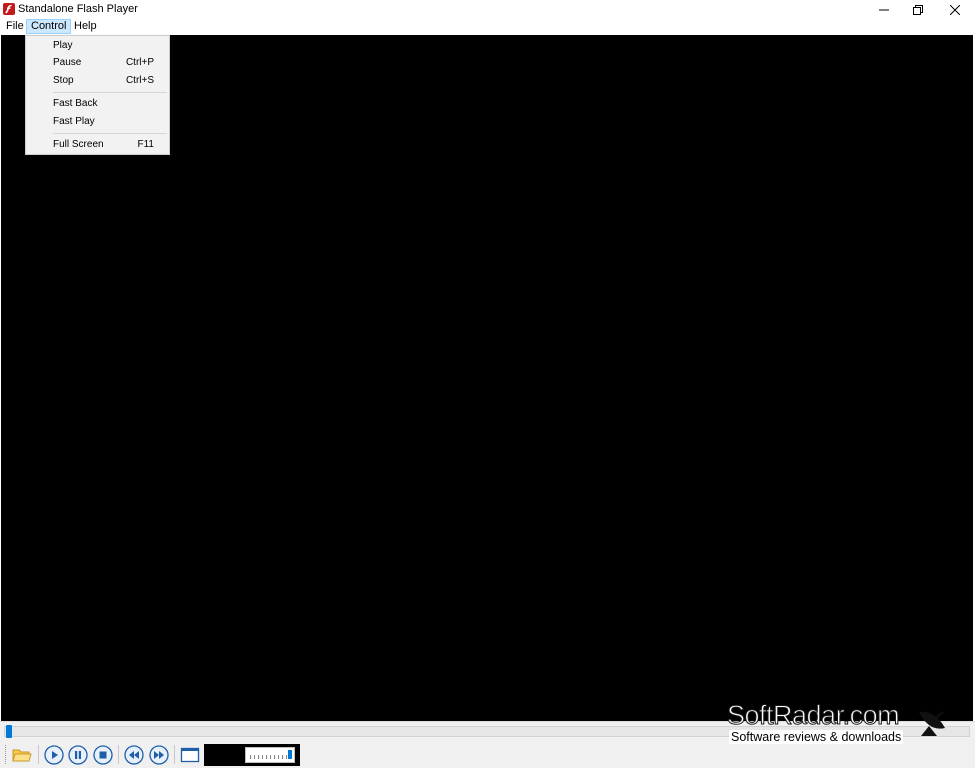  I want to click on menu-control: Control, so click(49, 26).